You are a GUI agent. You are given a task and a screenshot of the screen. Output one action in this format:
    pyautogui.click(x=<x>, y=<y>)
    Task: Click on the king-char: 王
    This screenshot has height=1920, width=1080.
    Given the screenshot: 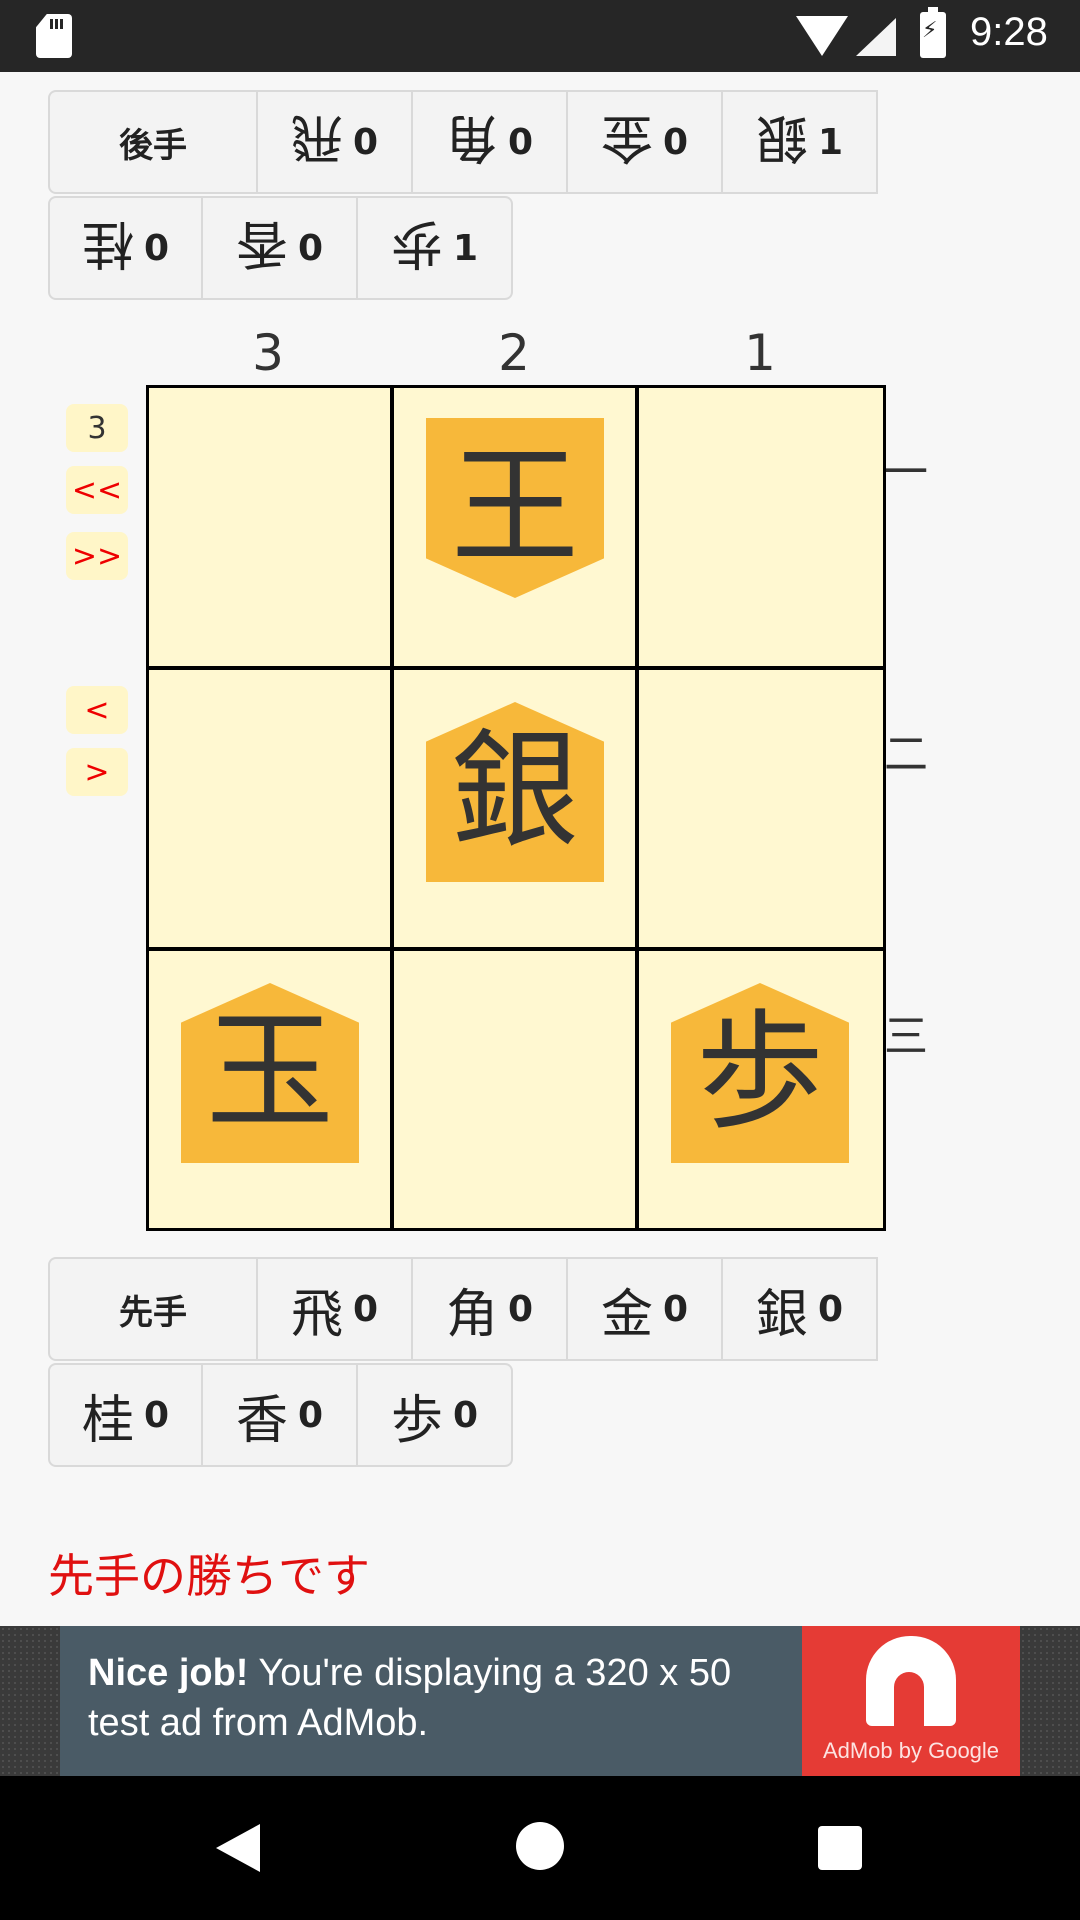 What is the action you would take?
    pyautogui.click(x=514, y=507)
    